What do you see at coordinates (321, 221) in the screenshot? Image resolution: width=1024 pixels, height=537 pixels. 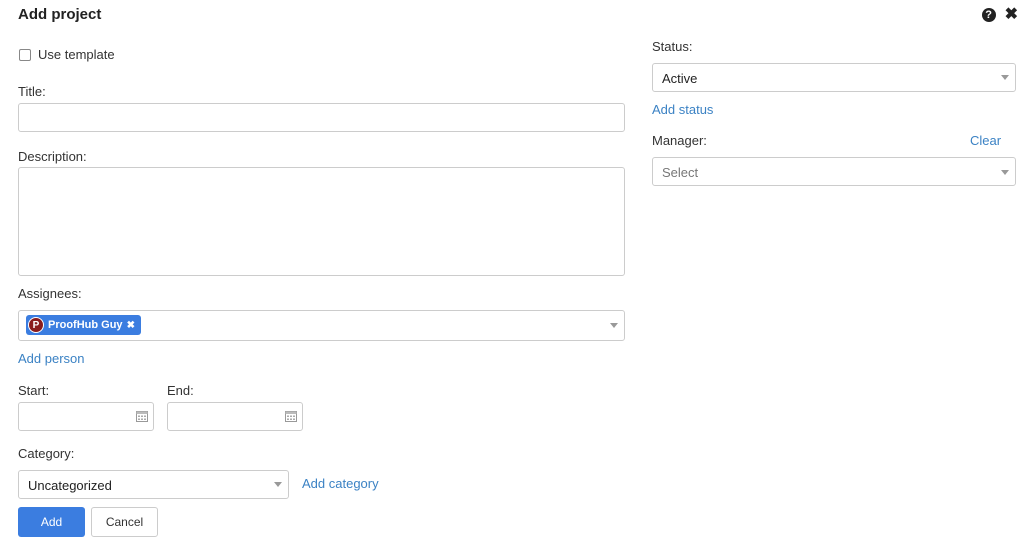 I see `description-textarea` at bounding box center [321, 221].